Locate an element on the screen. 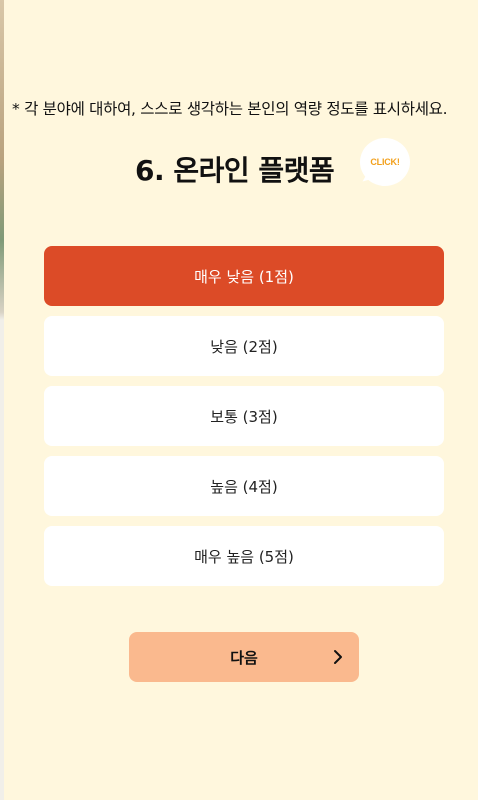  click-badge-label: CLICK! is located at coordinates (385, 162).